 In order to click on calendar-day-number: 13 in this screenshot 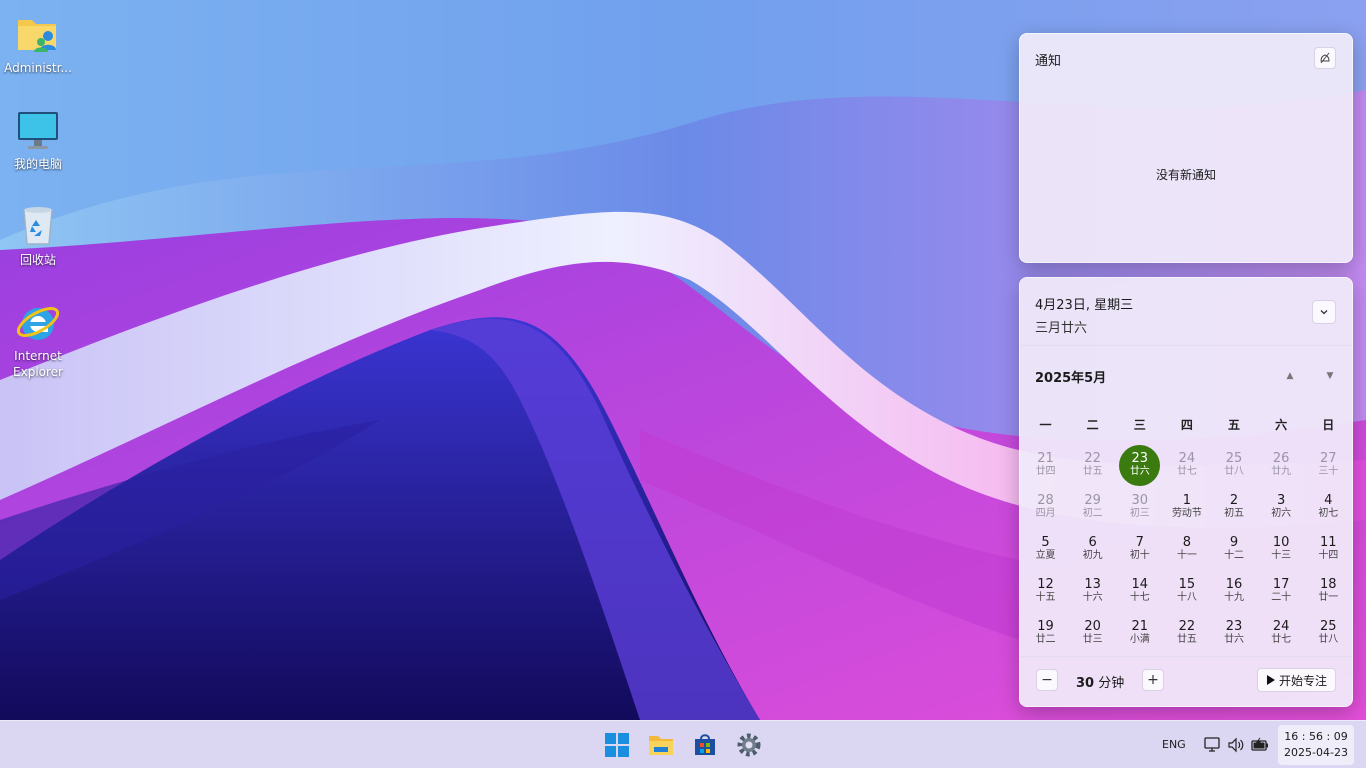, I will do `click(1092, 584)`.